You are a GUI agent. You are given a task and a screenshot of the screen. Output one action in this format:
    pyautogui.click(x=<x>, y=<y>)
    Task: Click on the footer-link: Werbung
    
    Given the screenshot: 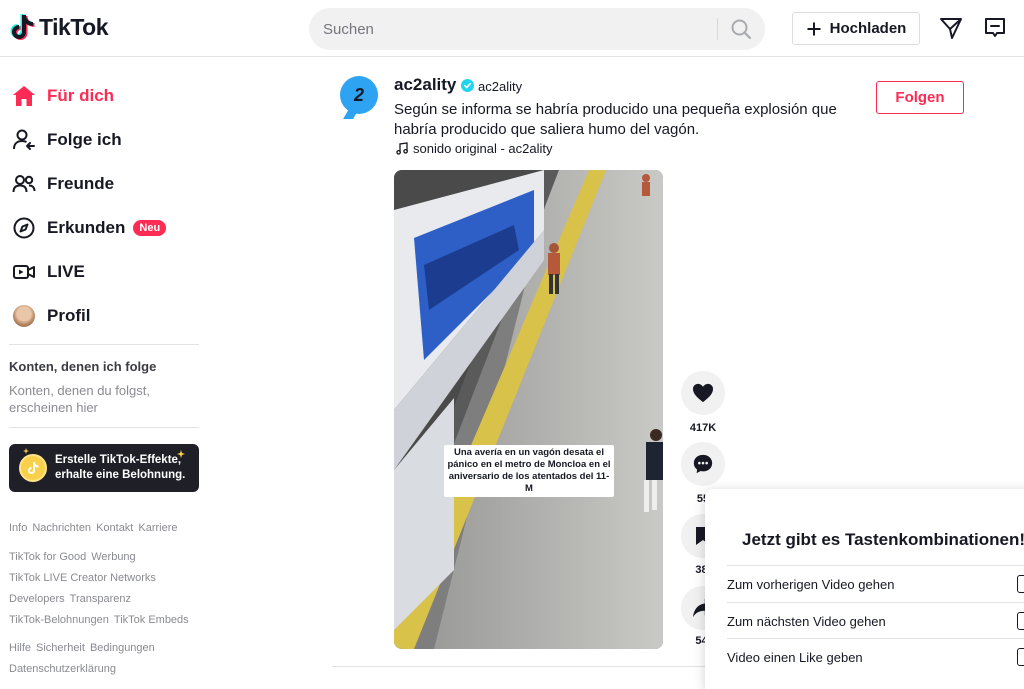 What is the action you would take?
    pyautogui.click(x=113, y=557)
    